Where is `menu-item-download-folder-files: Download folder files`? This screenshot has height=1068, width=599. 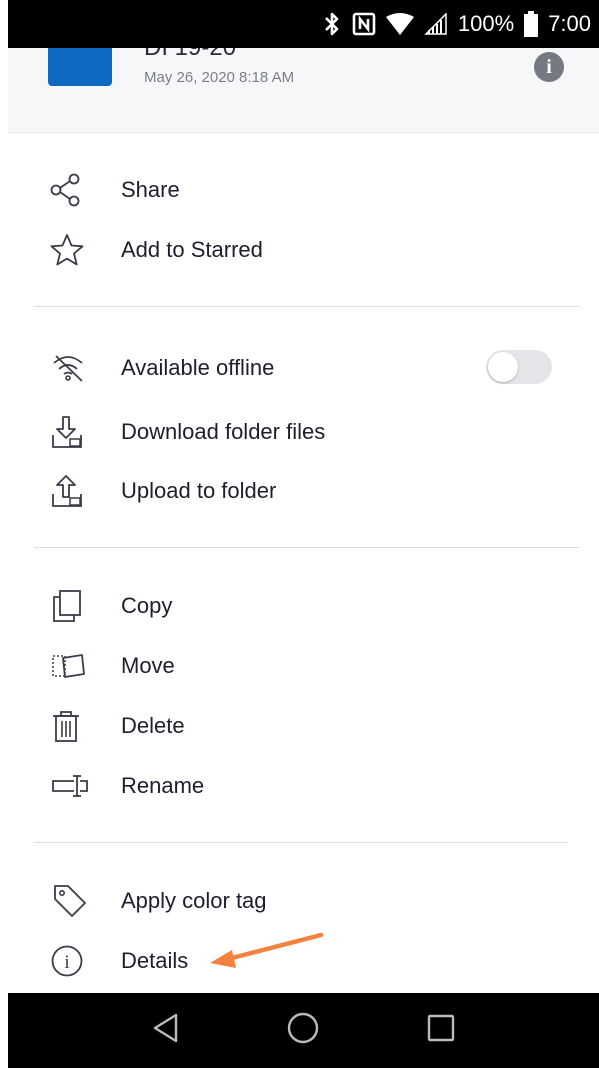
menu-item-download-folder-files: Download folder files is located at coordinates (187, 432).